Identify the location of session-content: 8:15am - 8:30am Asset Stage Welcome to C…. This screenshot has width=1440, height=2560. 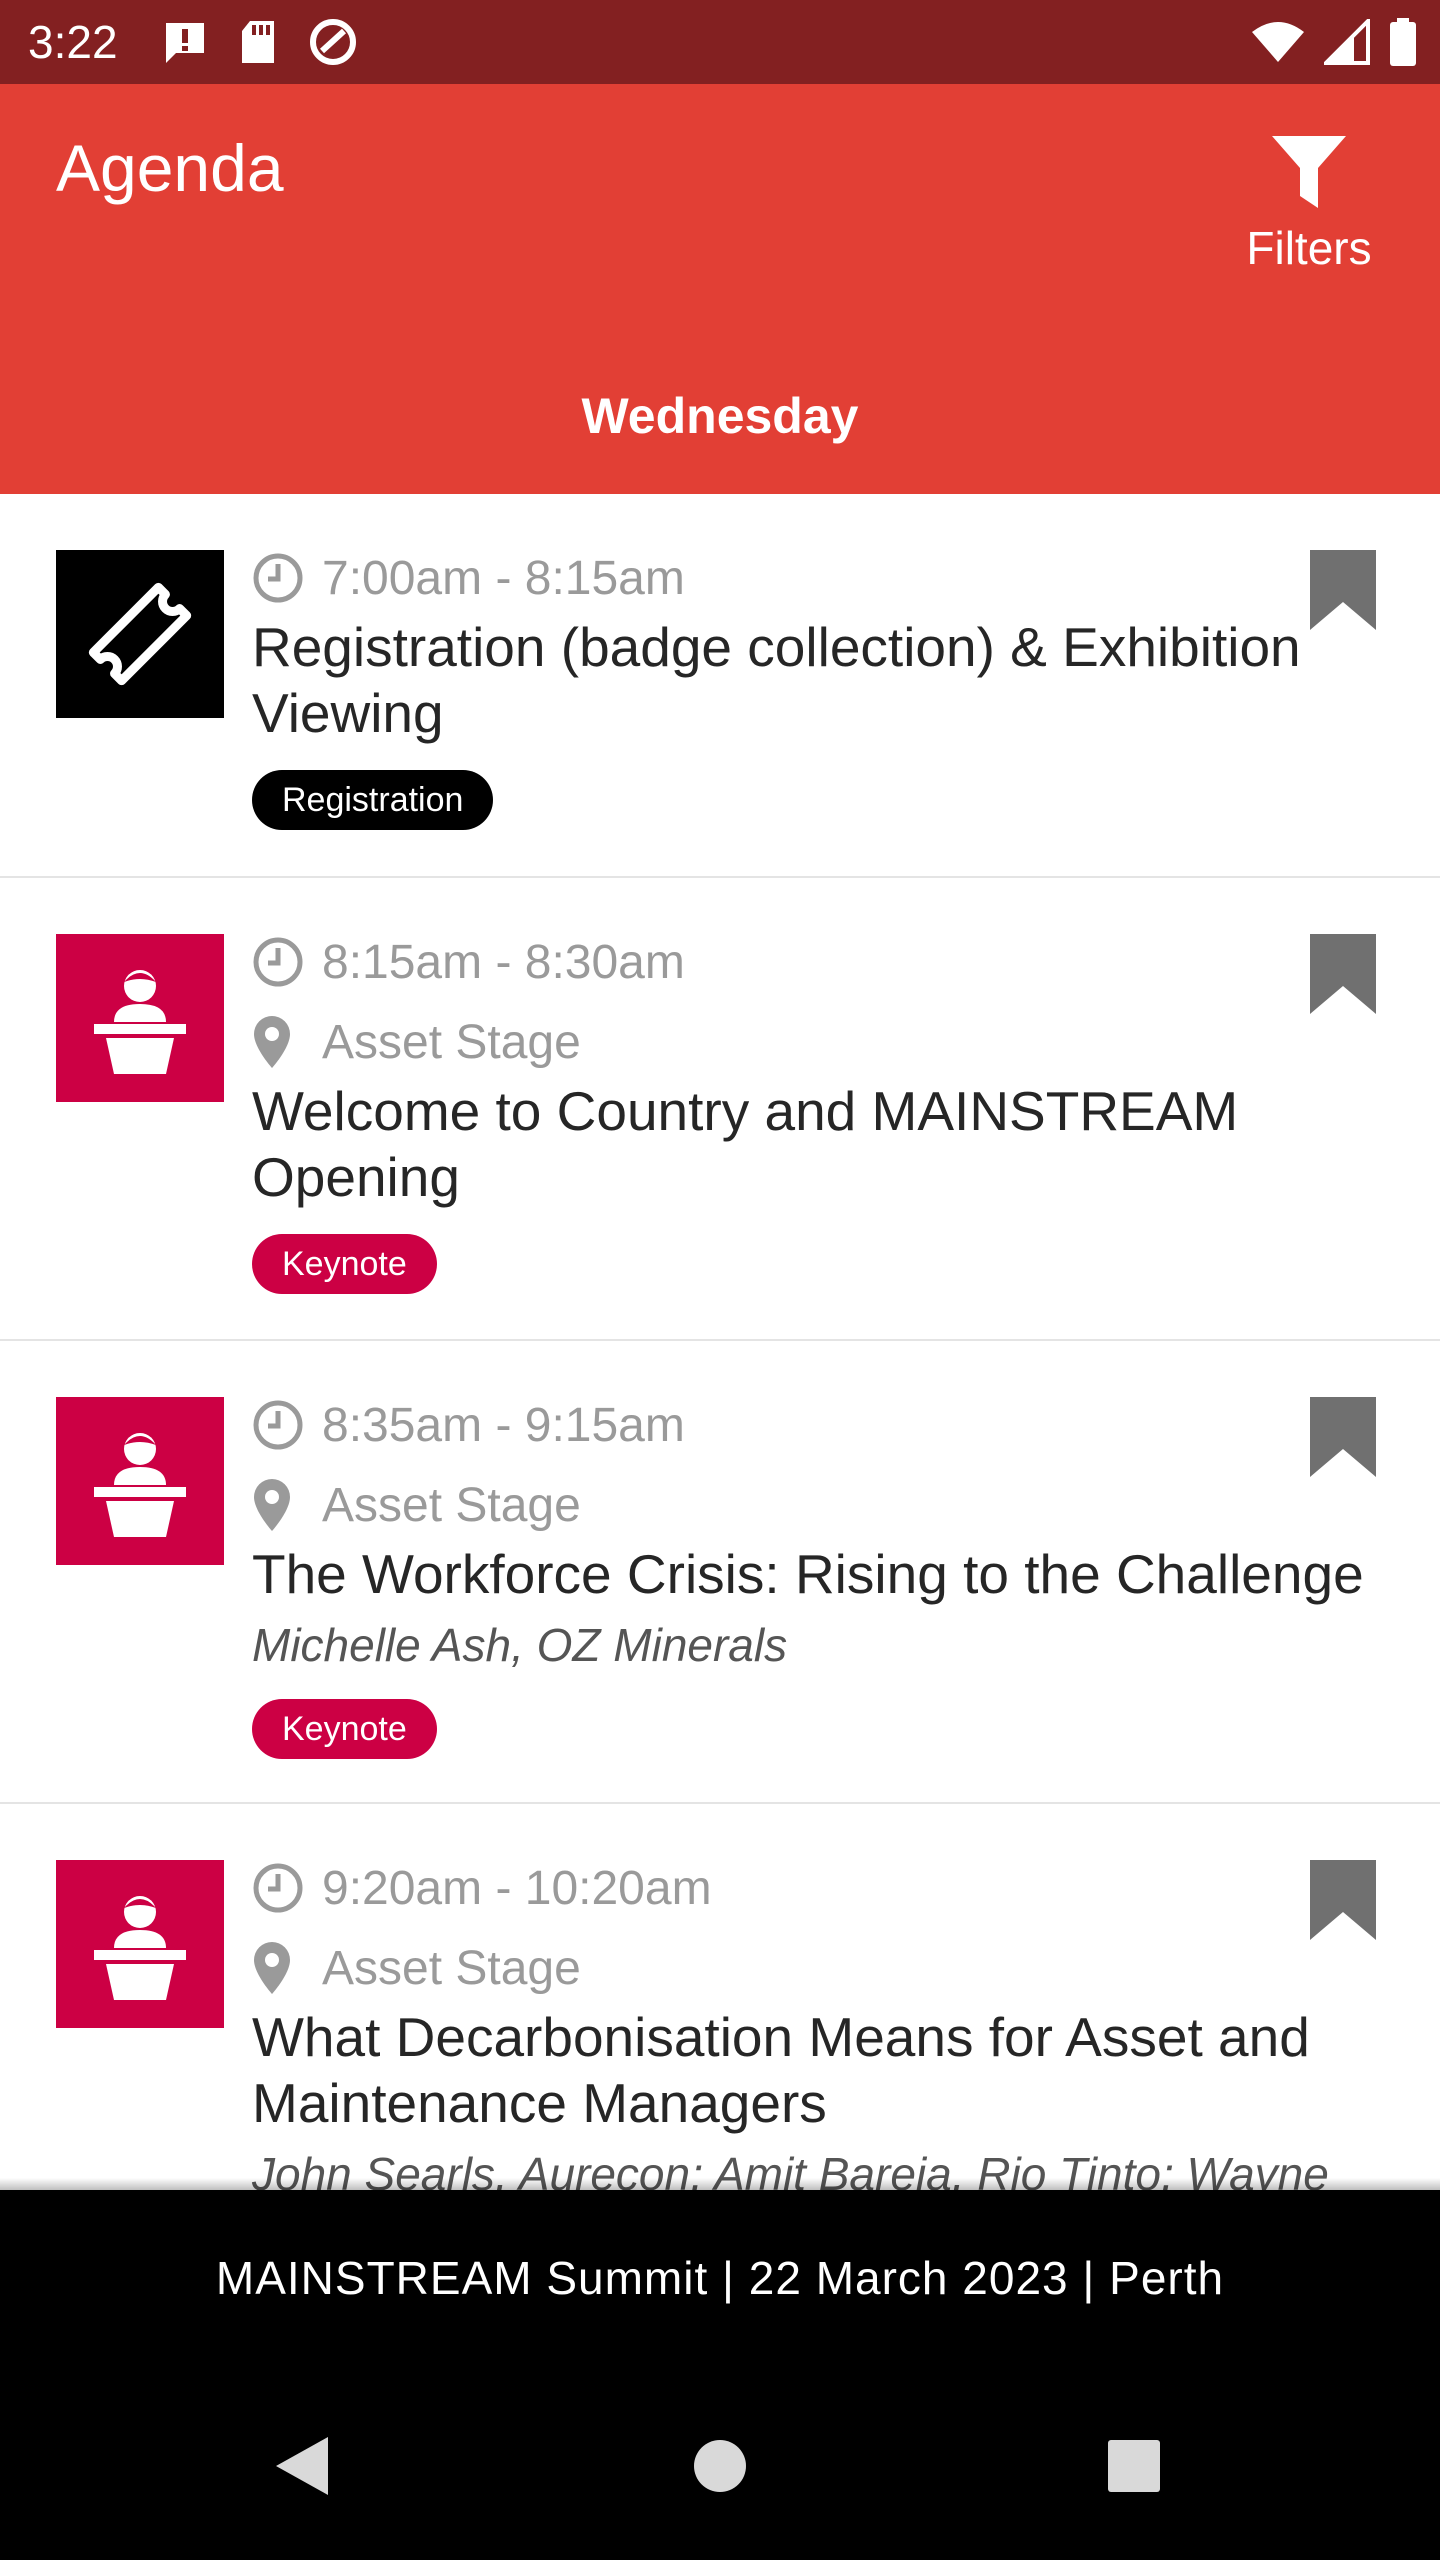
(826, 1114).